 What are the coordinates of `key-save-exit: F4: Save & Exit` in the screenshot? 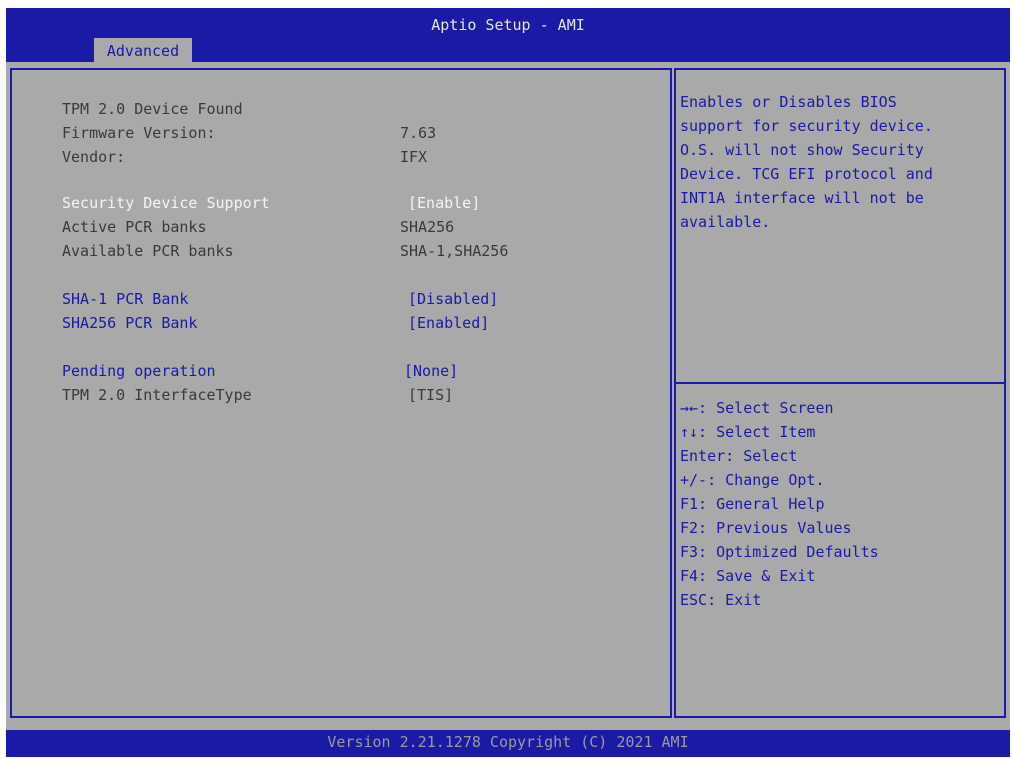 It's located at (748, 576).